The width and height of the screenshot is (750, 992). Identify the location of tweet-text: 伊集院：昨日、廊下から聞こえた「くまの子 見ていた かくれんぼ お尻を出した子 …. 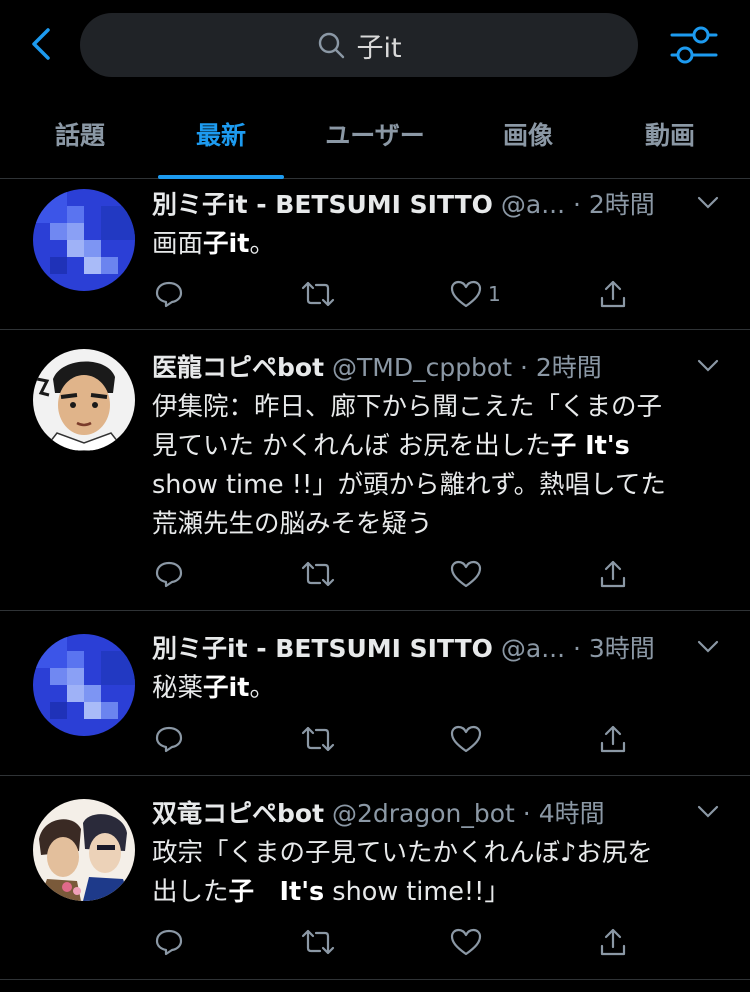
(409, 465).